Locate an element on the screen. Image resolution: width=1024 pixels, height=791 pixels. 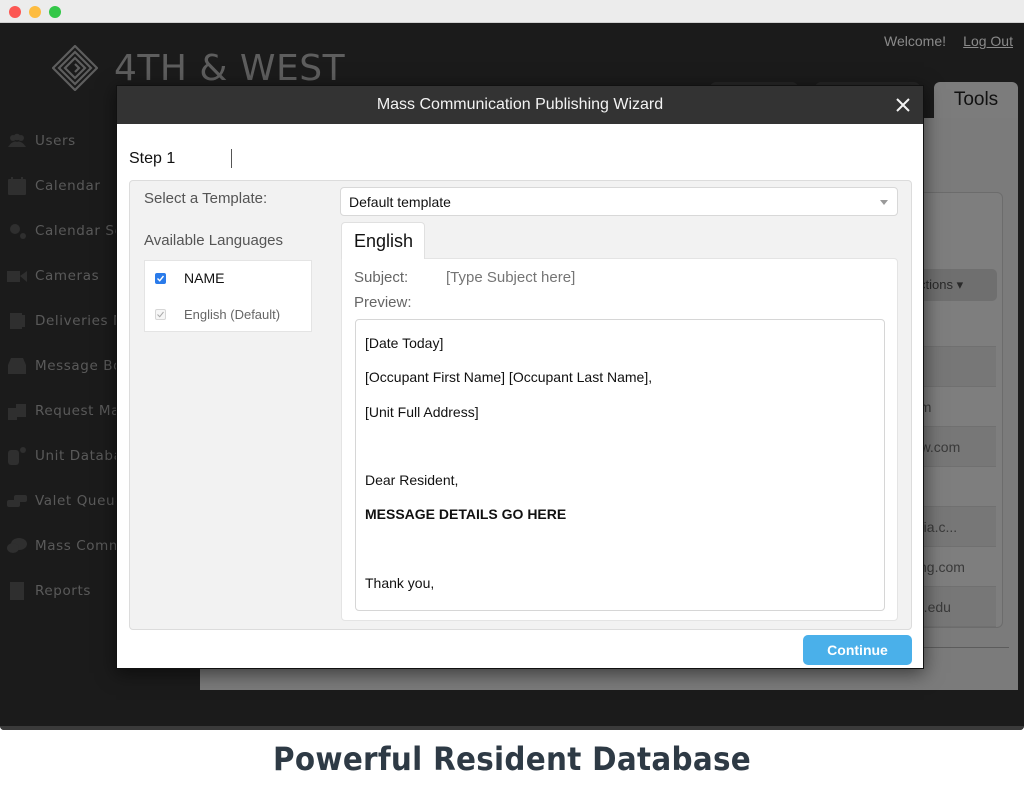
clipboard-icon is located at coordinates (17, 411).